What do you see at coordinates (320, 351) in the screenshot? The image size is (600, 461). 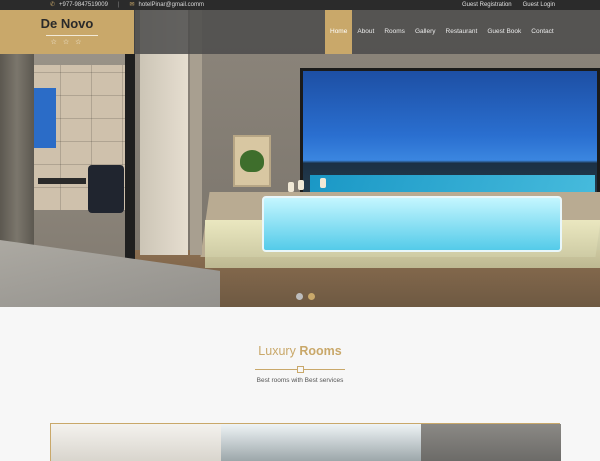 I see `section-title-bold: Rooms` at bounding box center [320, 351].